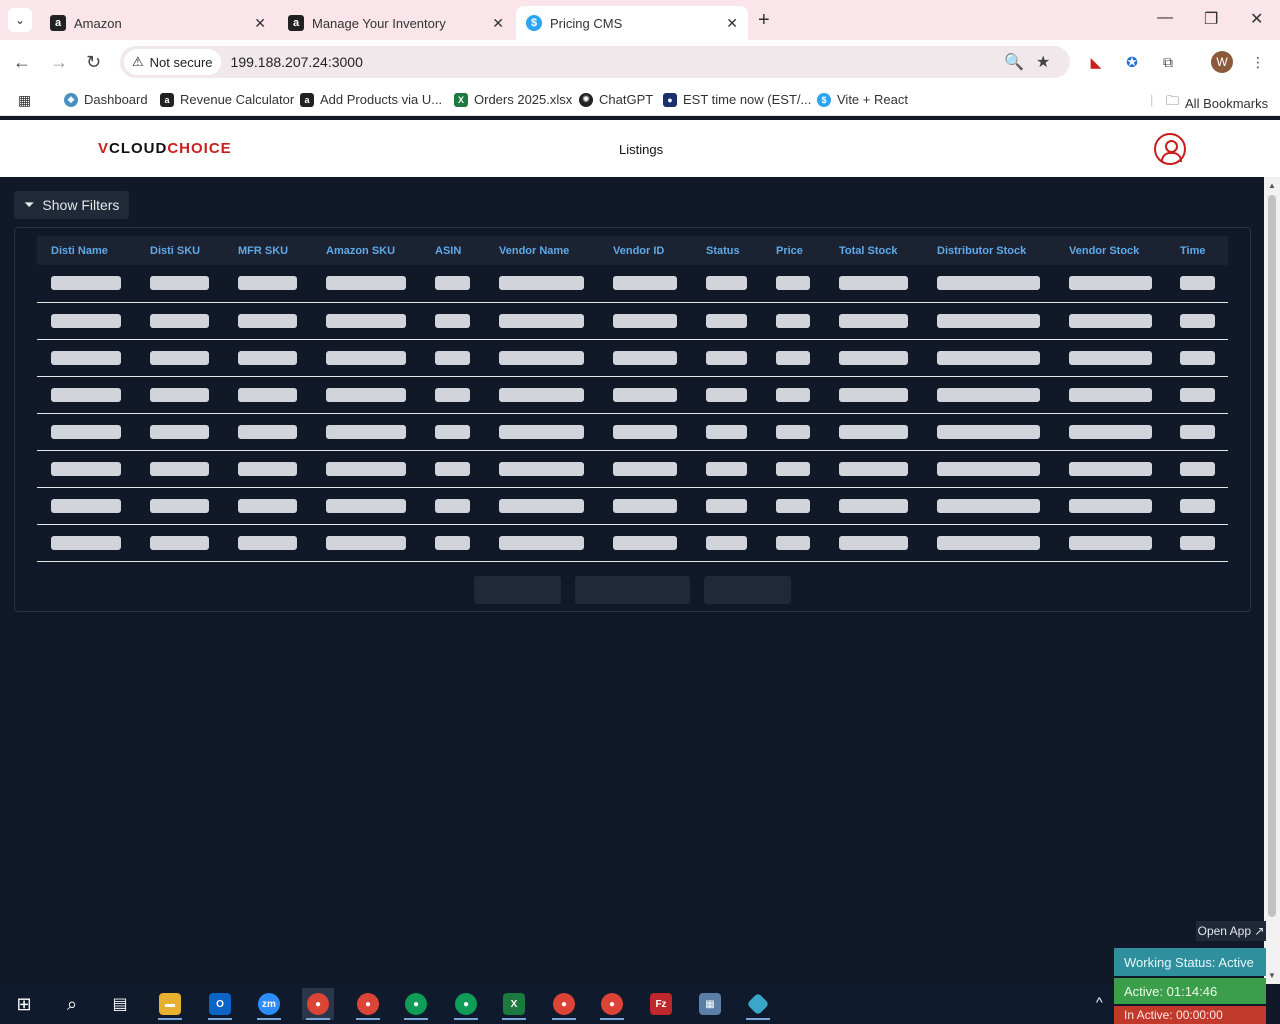  Describe the element at coordinates (727, 250) in the screenshot. I see `column-header-status: Status` at that location.